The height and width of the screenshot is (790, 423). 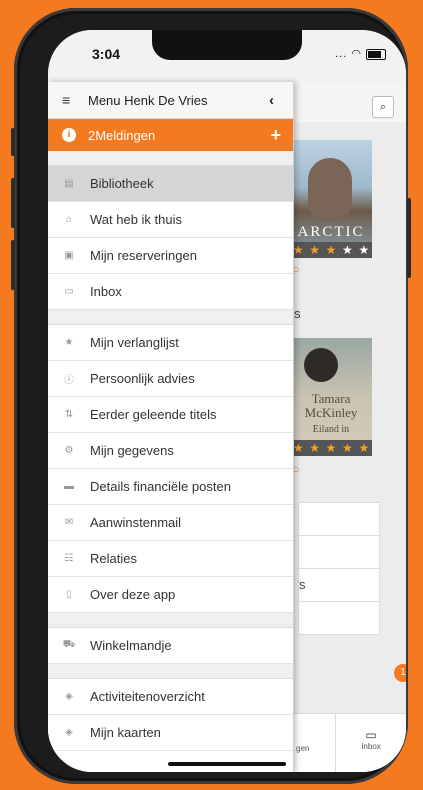 I want to click on notifications-bar: i 2Meldingen +, so click(x=170, y=135).